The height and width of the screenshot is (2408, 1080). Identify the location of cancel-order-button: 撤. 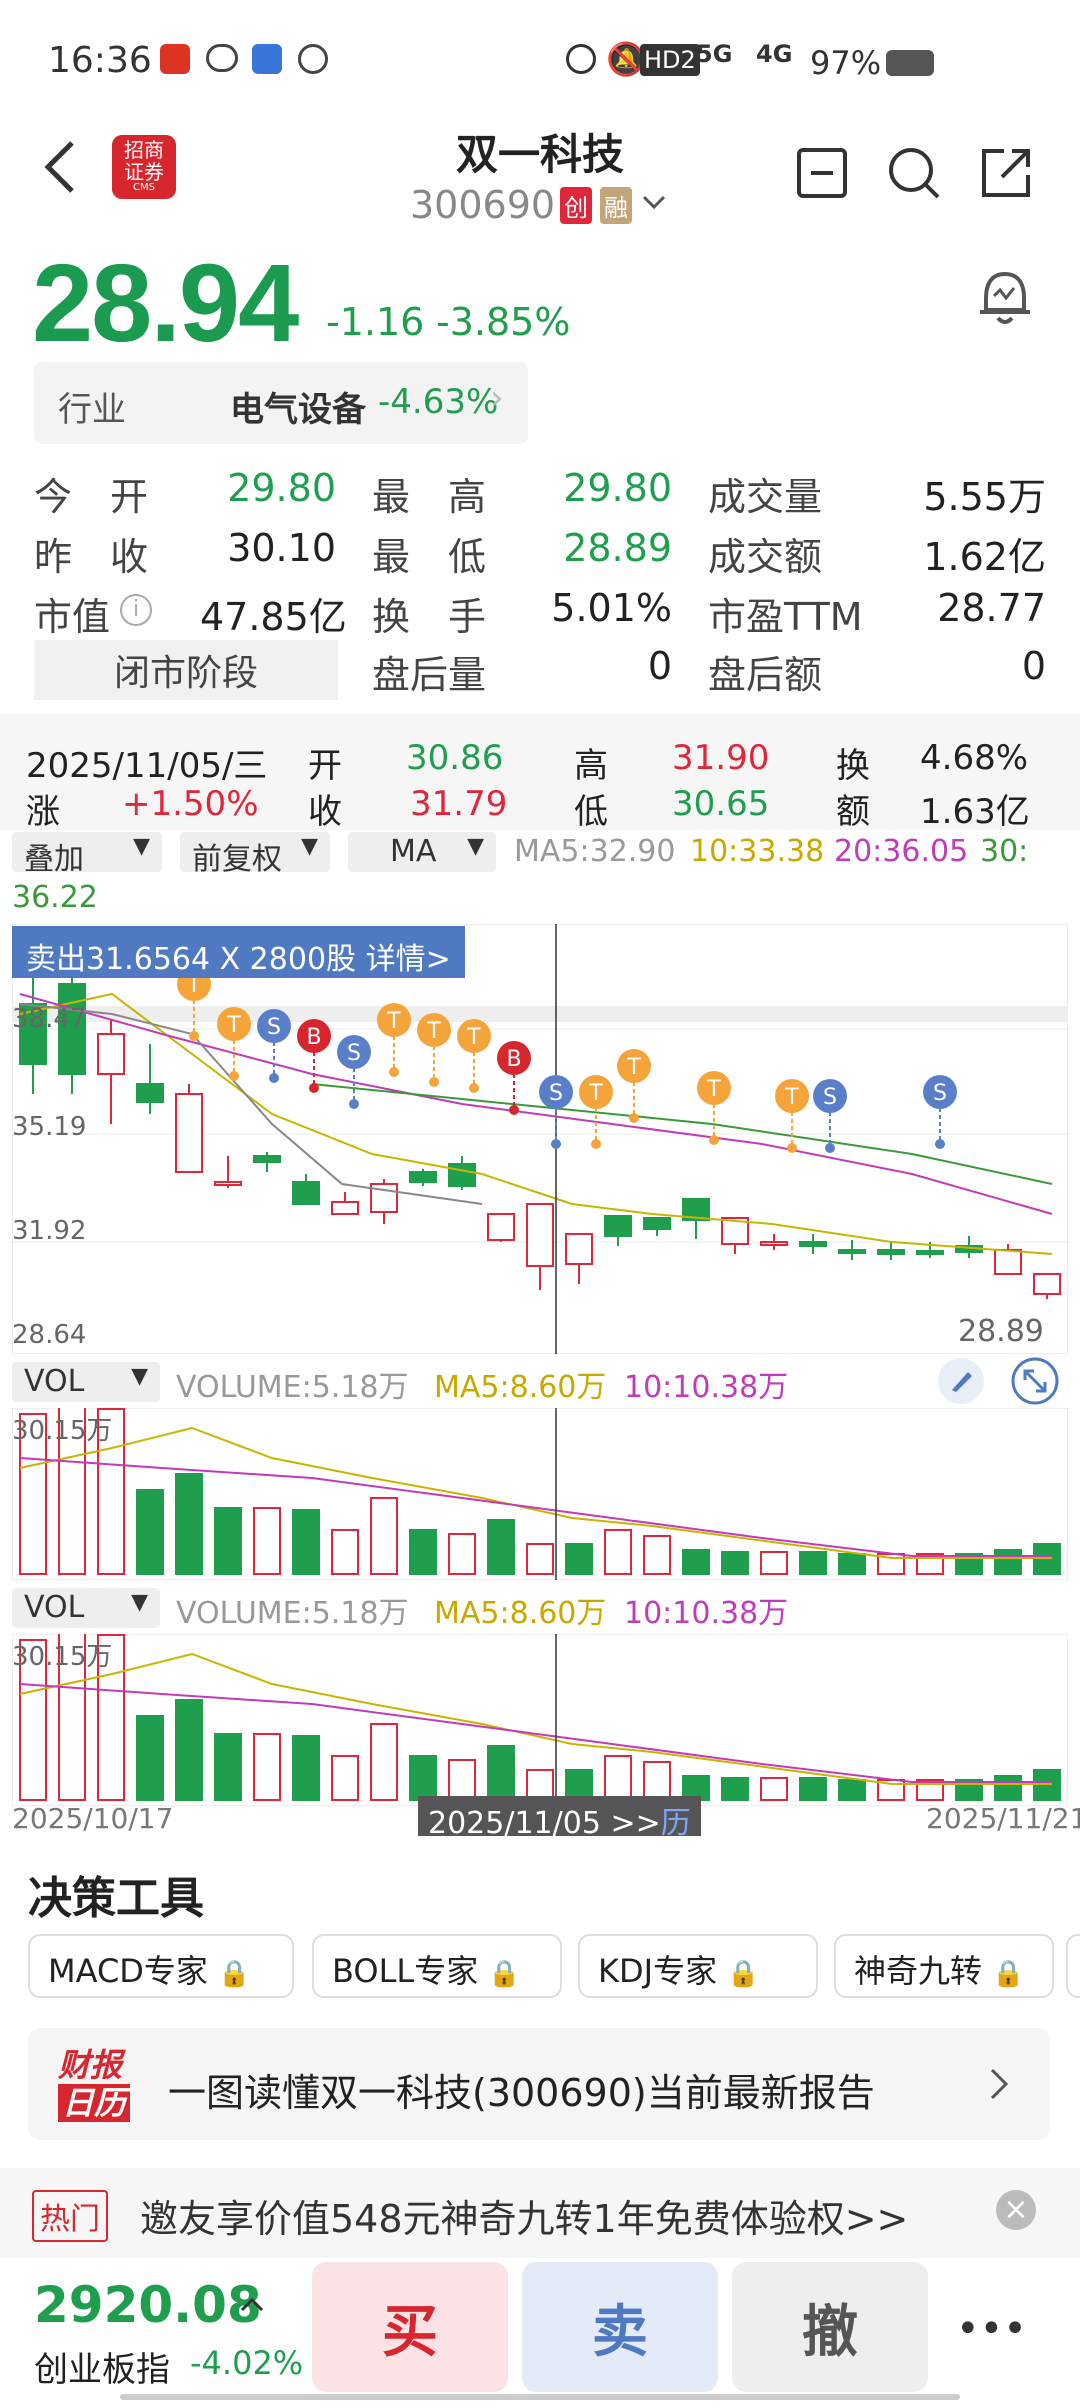
(830, 2327).